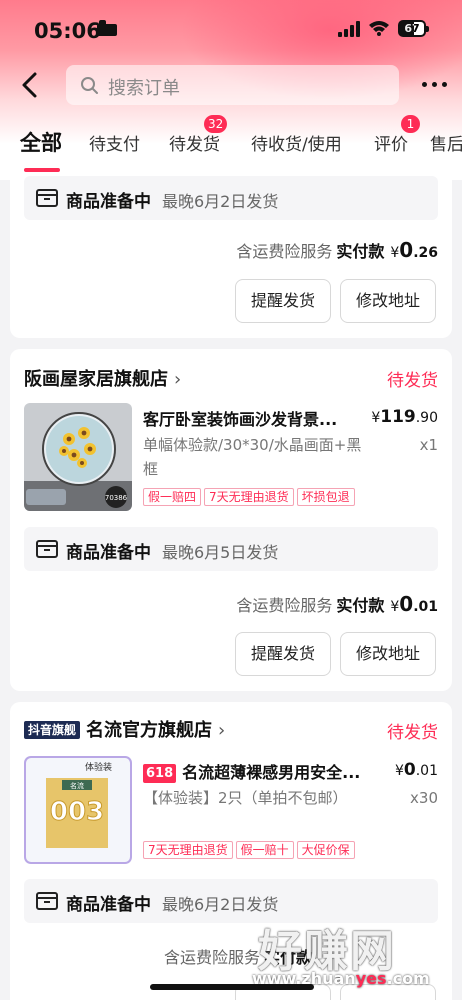  I want to click on order-tabs: 全部 待支付 待发货 32 待收货/使用 评价 1 售后, so click(231, 144).